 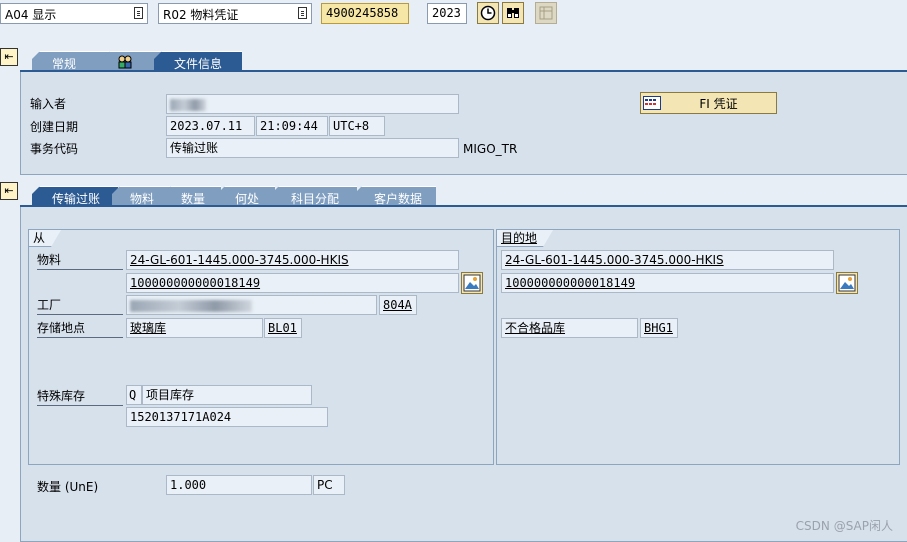 What do you see at coordinates (80, 261) in the screenshot?
I see `from-material-label: 物料` at bounding box center [80, 261].